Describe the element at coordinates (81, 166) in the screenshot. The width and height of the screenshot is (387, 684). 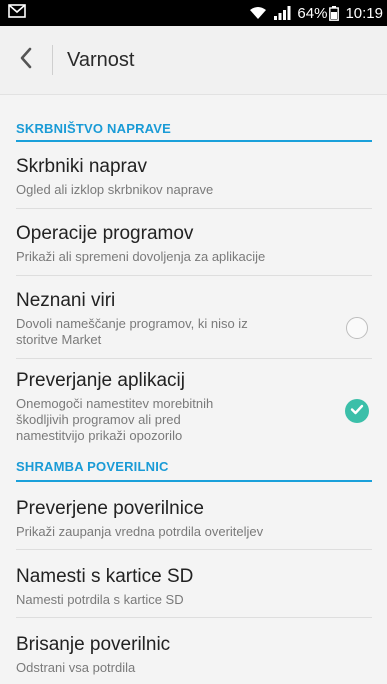
I see `item-title: Skrbniki naprav` at that location.